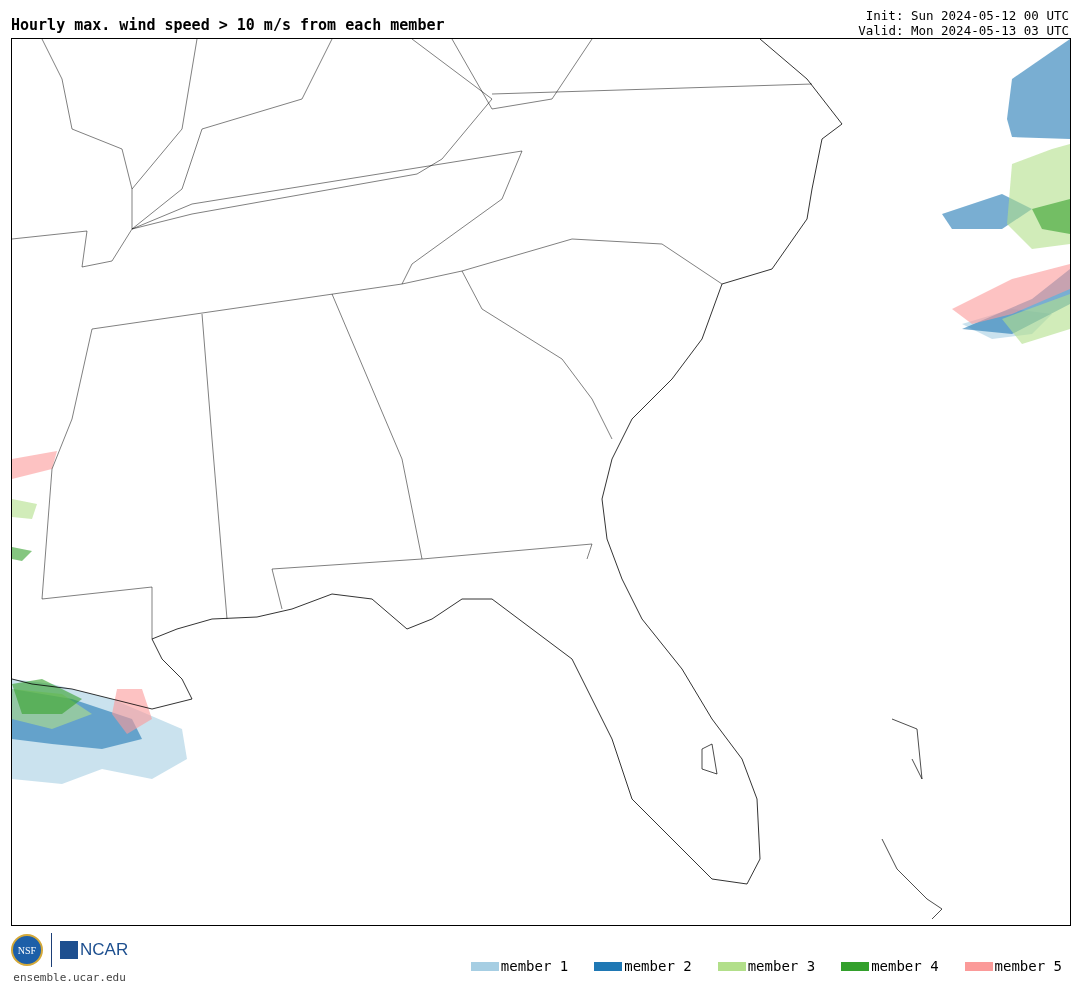 Image resolution: width=1080 pixels, height=988 pixels. Describe the element at coordinates (905, 966) in the screenshot. I see `legend-label: member 4` at that location.